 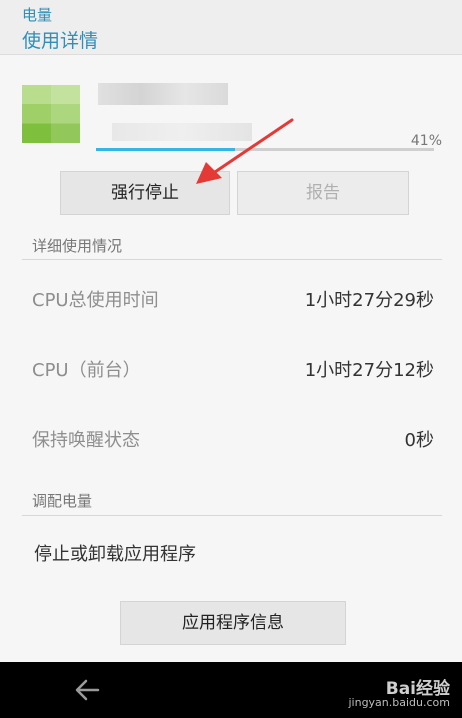 I want to click on back-arrow-icon, so click(x=87, y=690).